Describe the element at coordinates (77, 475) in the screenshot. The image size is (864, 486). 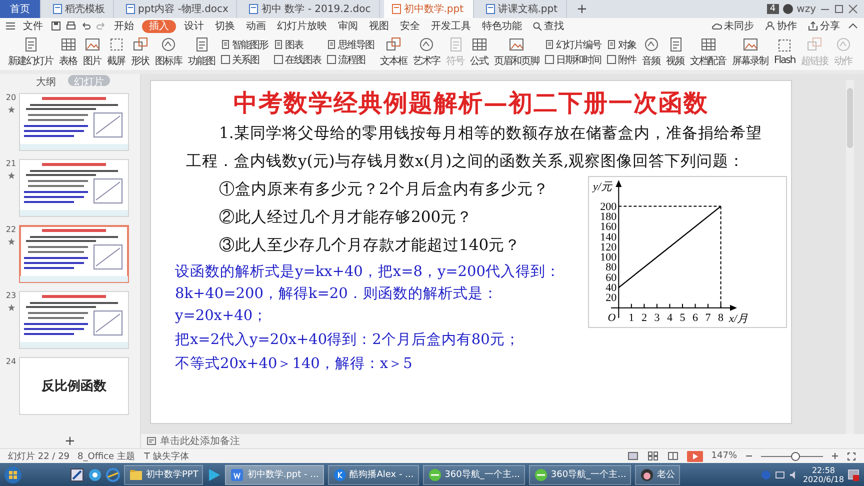
I see `desktop-icon` at that location.